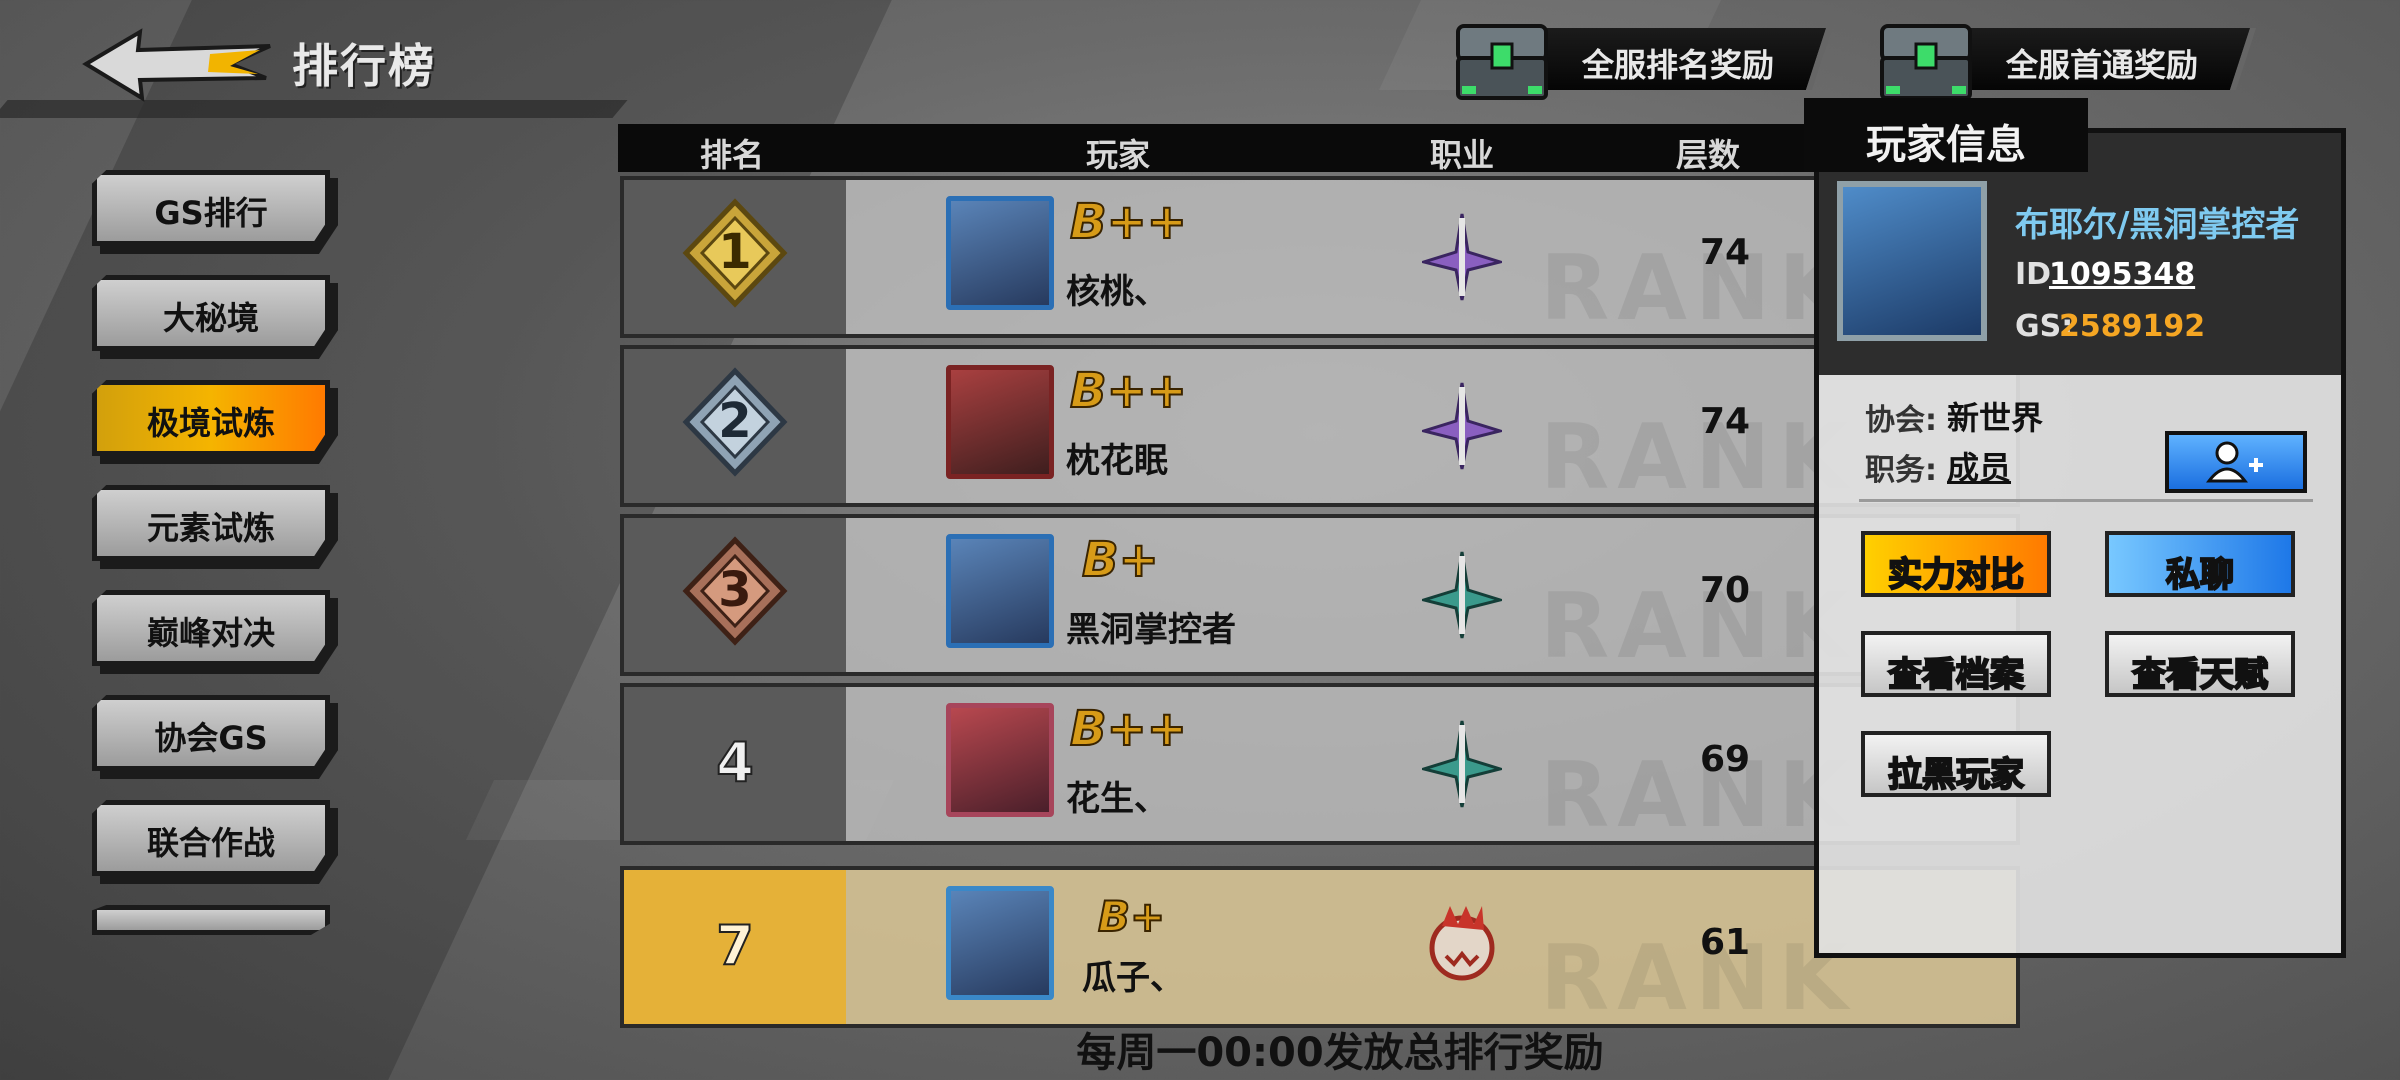 This screenshot has width=2400, height=1080. What do you see at coordinates (1678, 65) in the screenshot?
I see `reward-label: 全服排名奖励` at bounding box center [1678, 65].